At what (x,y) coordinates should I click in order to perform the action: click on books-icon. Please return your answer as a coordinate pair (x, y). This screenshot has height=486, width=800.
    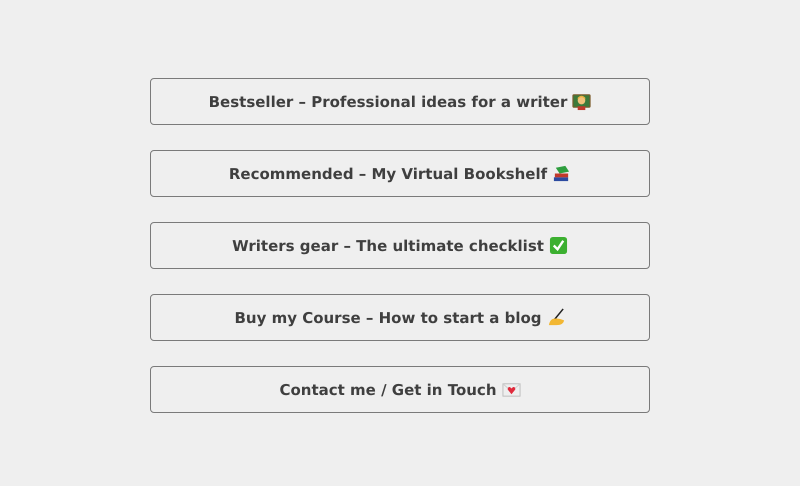
    Looking at the image, I should click on (562, 173).